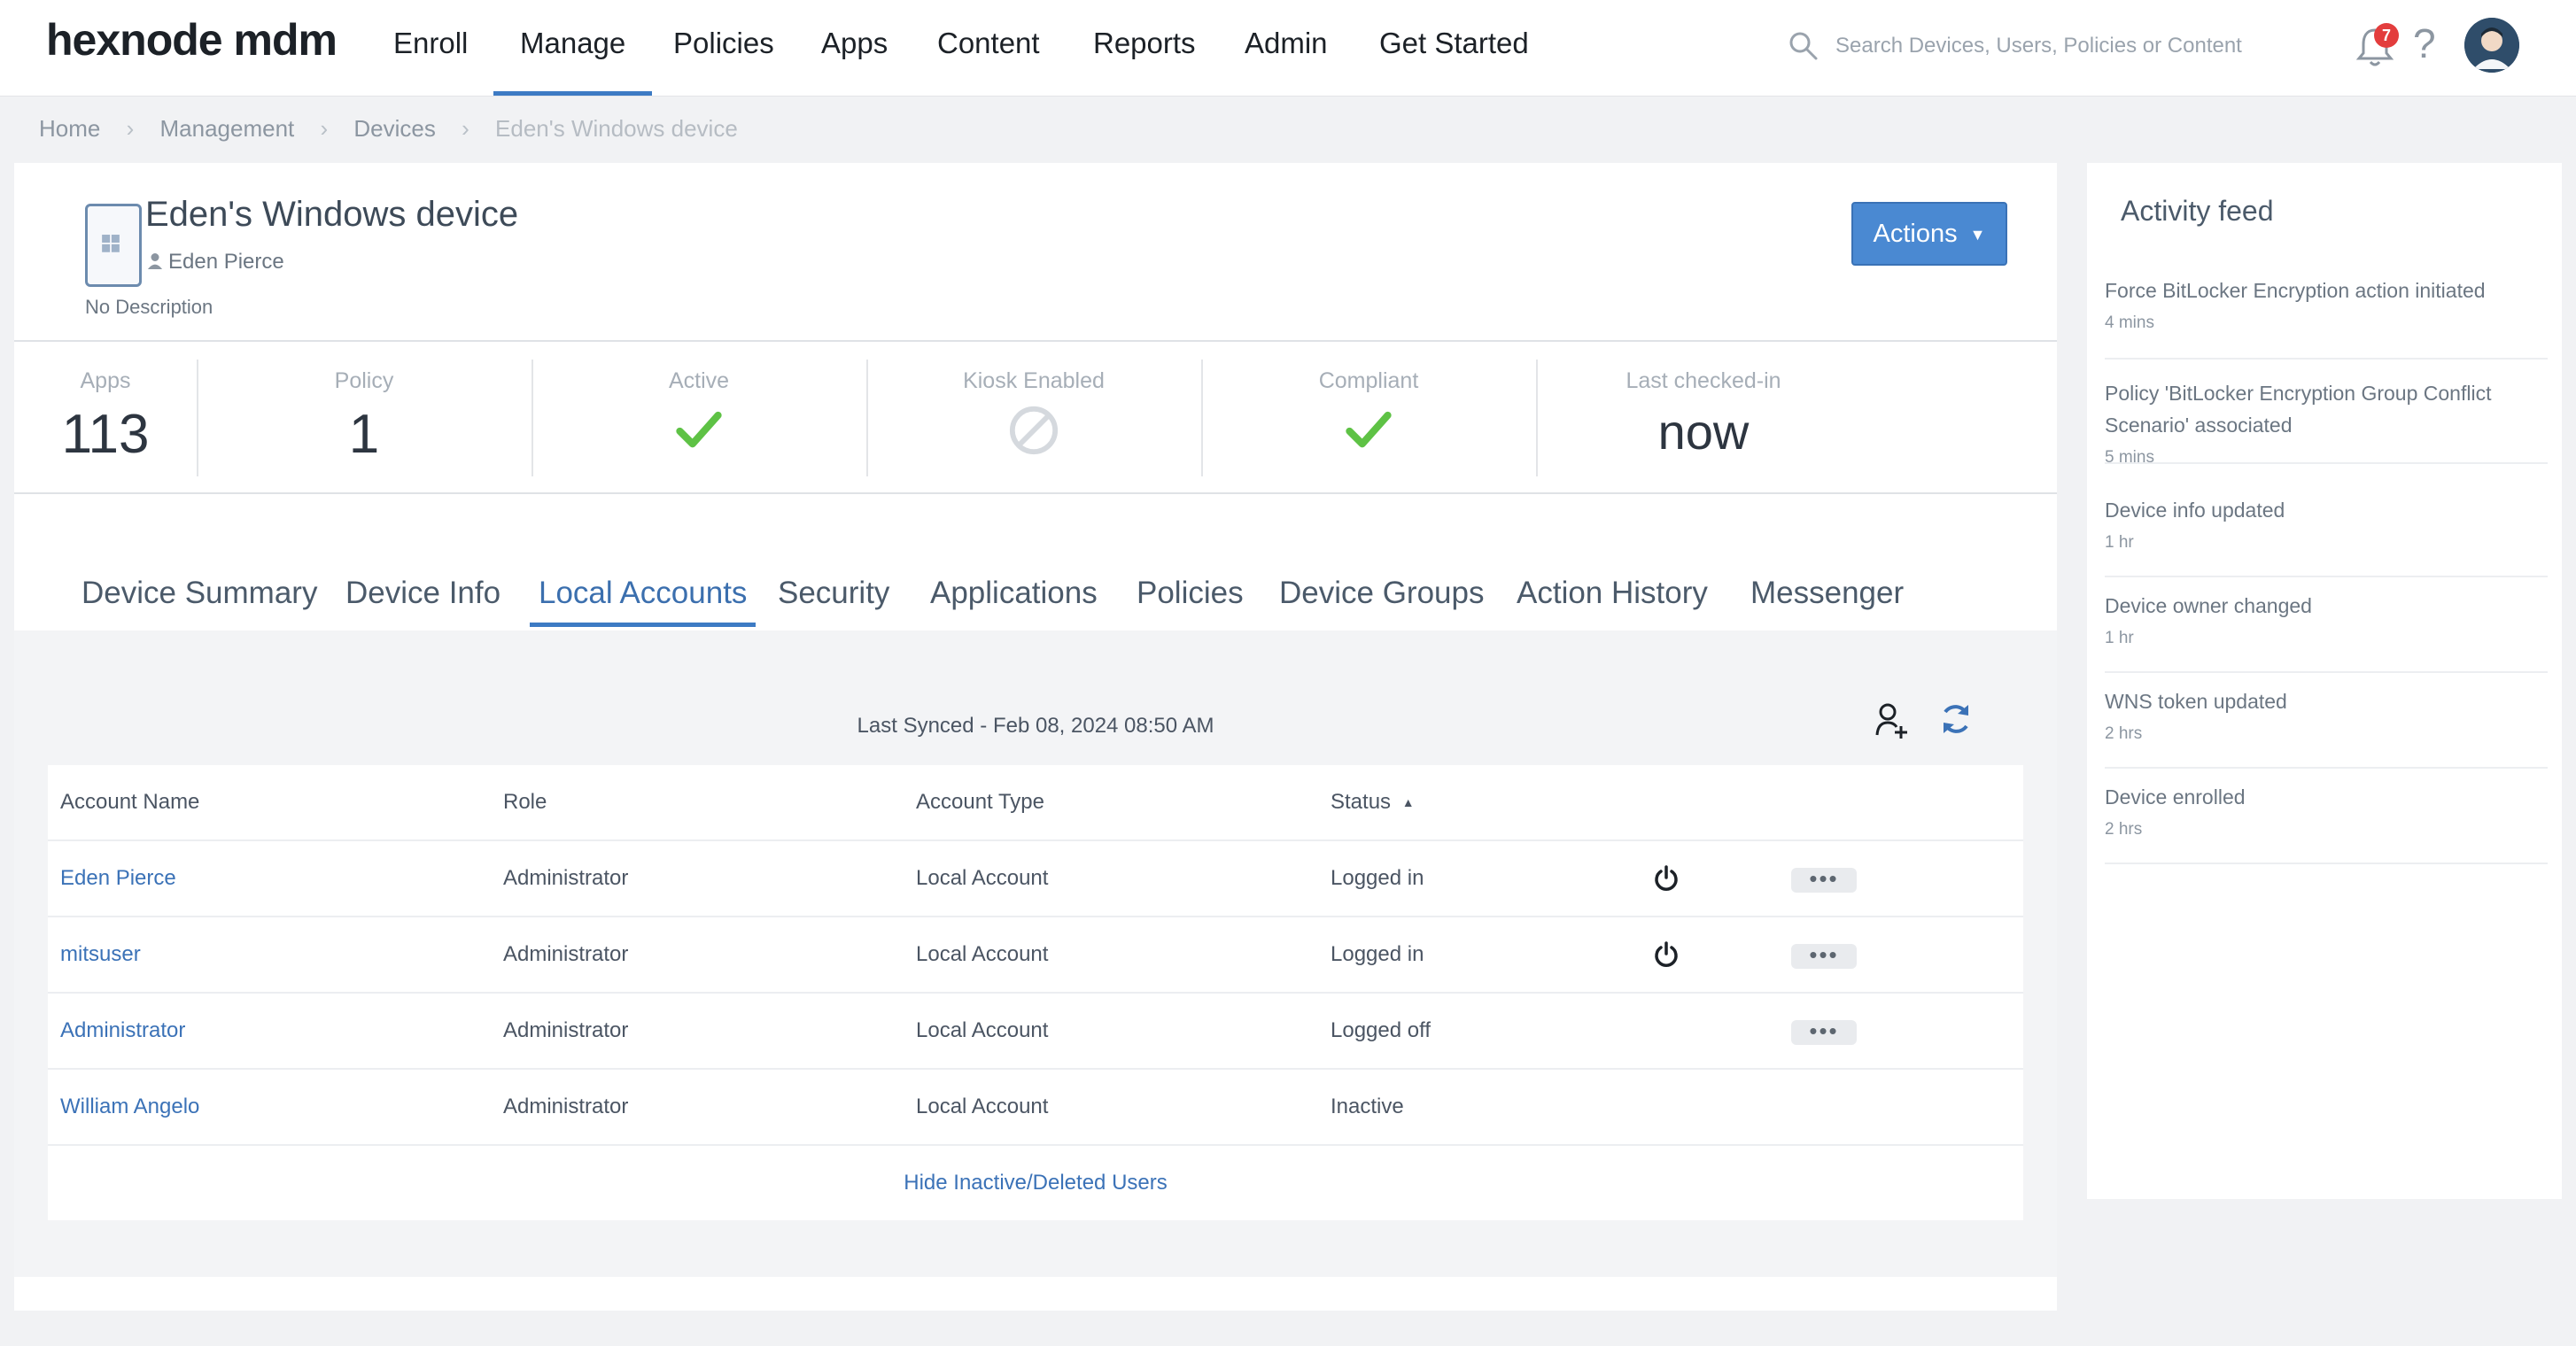 This screenshot has height=1346, width=2576. Describe the element at coordinates (1703, 432) in the screenshot. I see `stat-last-checked-in-value: now` at that location.